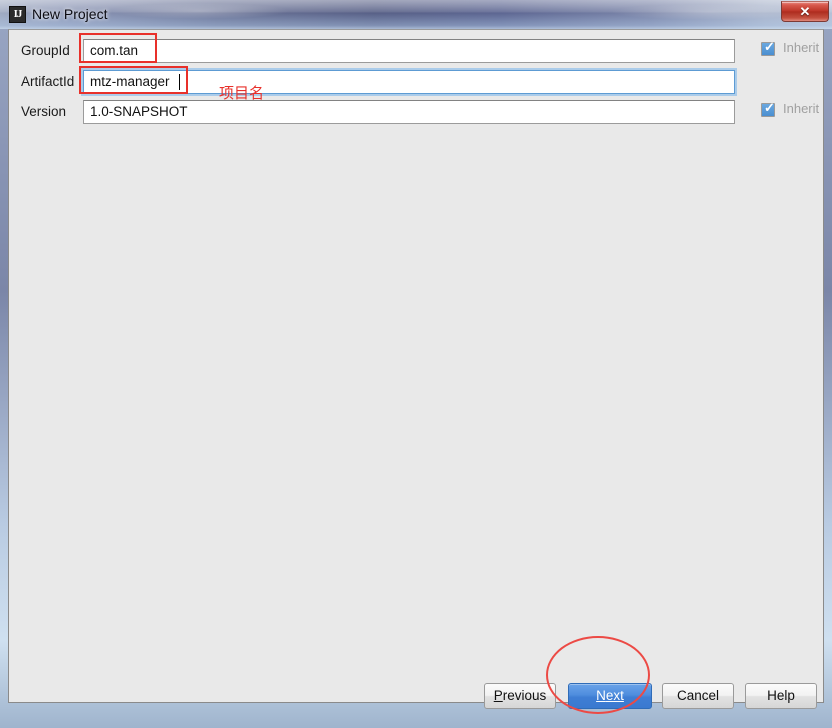  What do you see at coordinates (48, 81) in the screenshot?
I see `artifactid-label: ArtifactId` at bounding box center [48, 81].